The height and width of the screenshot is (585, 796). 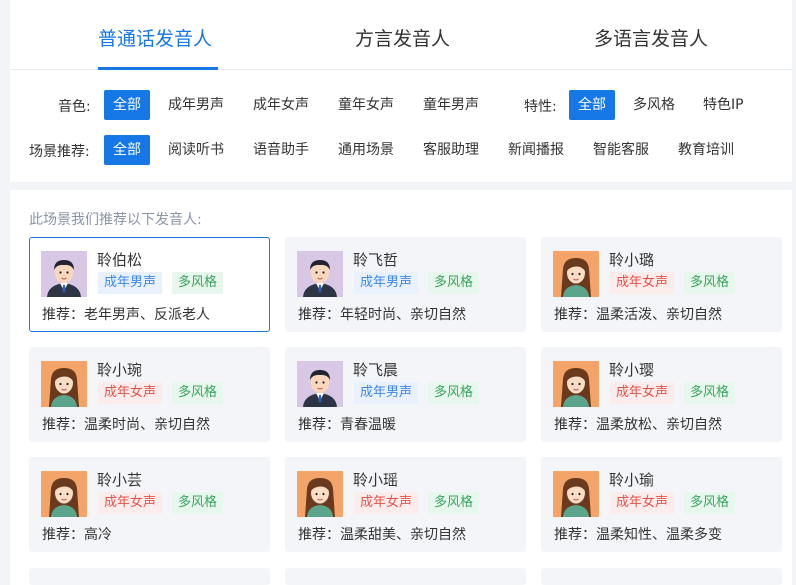 What do you see at coordinates (155, 37) in the screenshot?
I see `tab-mandarin: 普通话发音人` at bounding box center [155, 37].